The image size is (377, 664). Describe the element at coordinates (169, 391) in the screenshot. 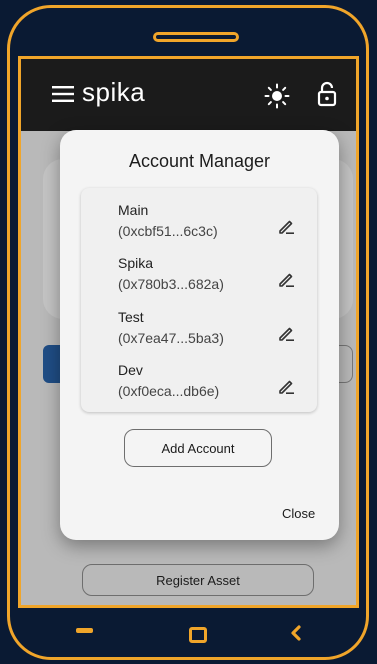

I see `account-address: (0xf0eca...db6e)` at that location.